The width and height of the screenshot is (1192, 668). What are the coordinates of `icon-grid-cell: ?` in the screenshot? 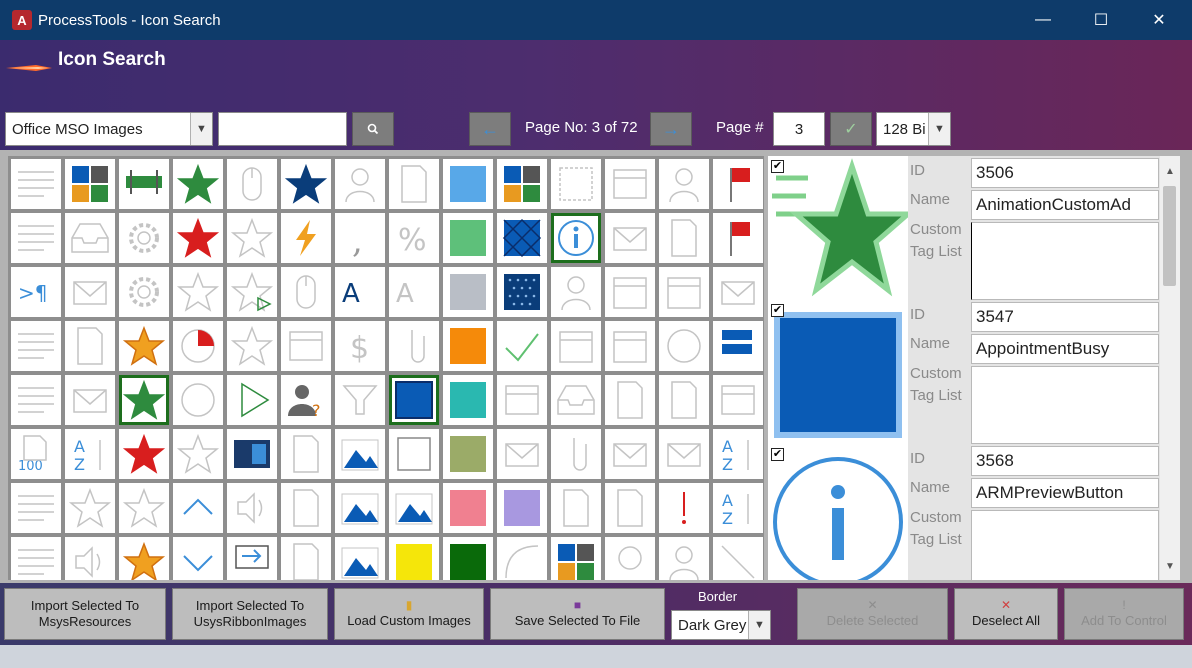 It's located at (306, 400).